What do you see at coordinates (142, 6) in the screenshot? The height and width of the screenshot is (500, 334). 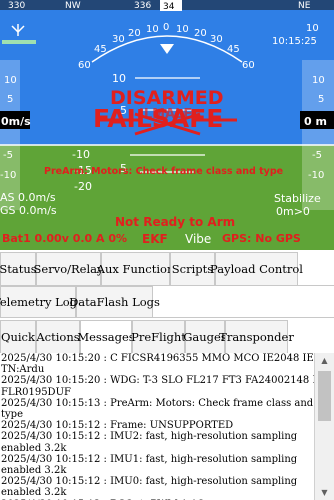 I see `heading-tick-336: 336` at bounding box center [142, 6].